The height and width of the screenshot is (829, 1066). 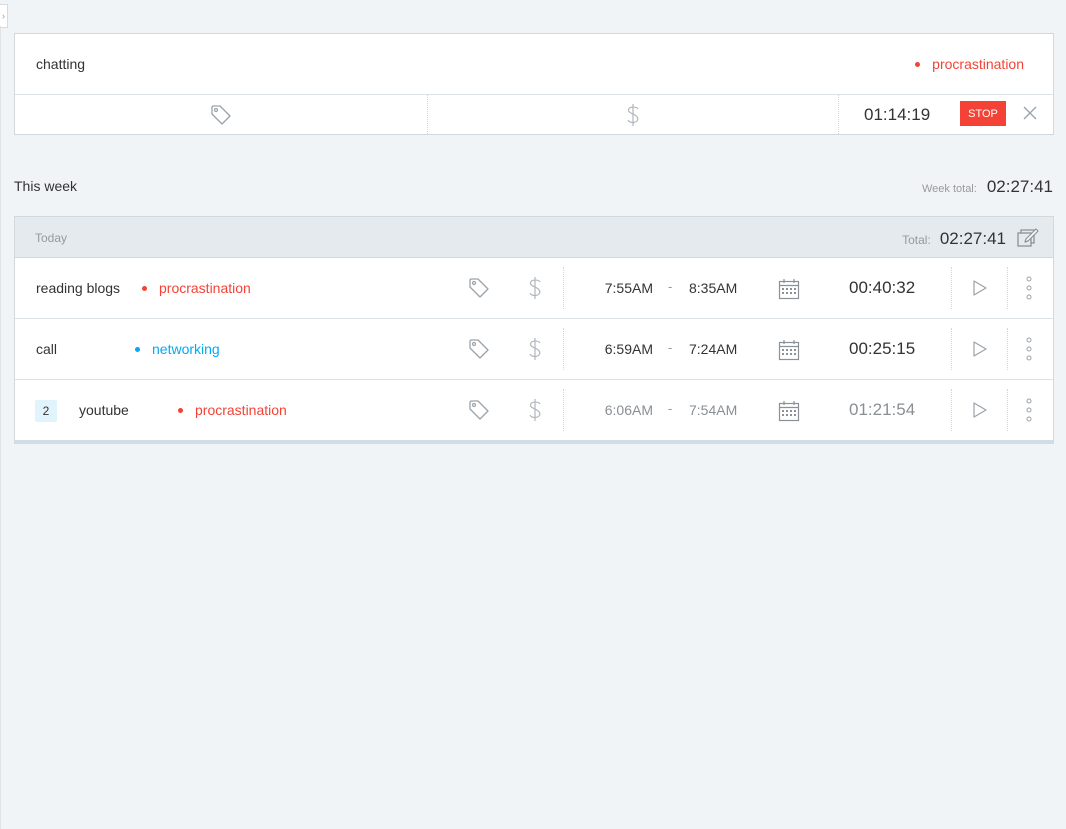 I want to click on week-total-value: 02:27:41, so click(x=1019, y=186).